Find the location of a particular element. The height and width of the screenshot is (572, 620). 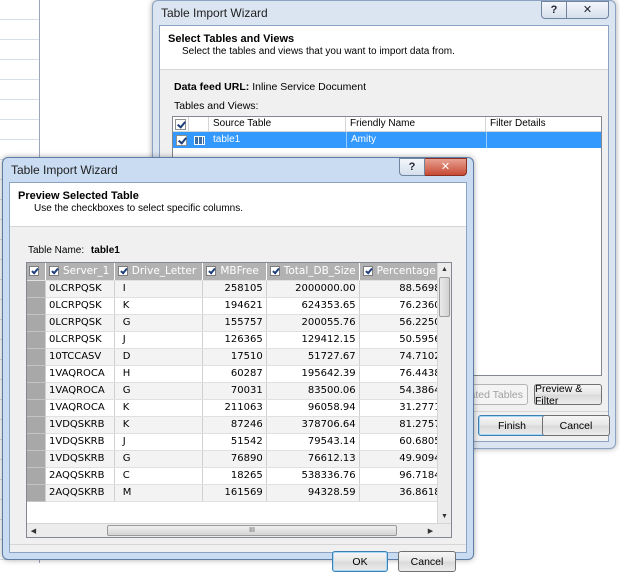

table-row: table1 Amity is located at coordinates (387, 140).